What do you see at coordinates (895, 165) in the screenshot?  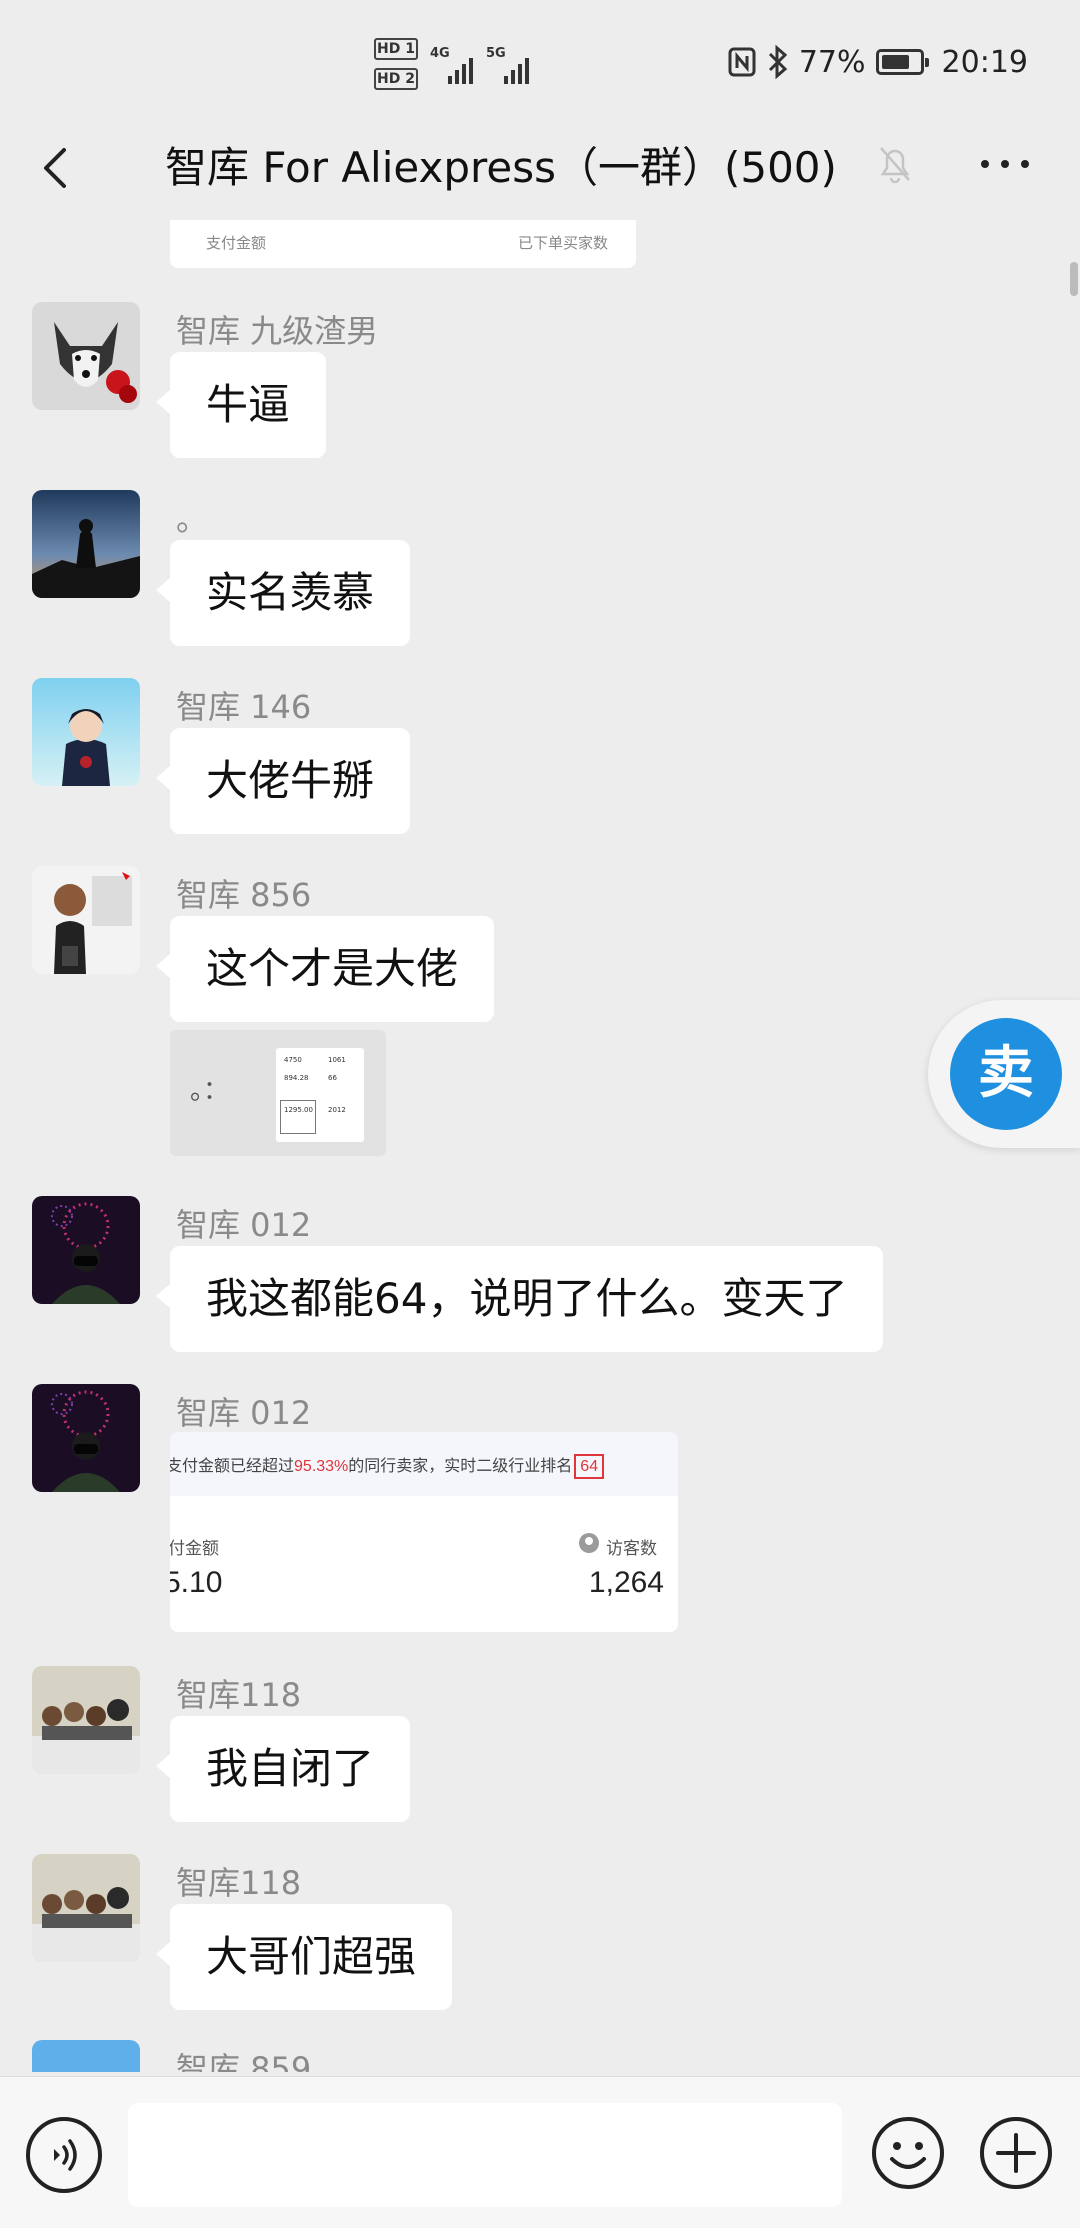 I see `mute-bell-icon` at bounding box center [895, 165].